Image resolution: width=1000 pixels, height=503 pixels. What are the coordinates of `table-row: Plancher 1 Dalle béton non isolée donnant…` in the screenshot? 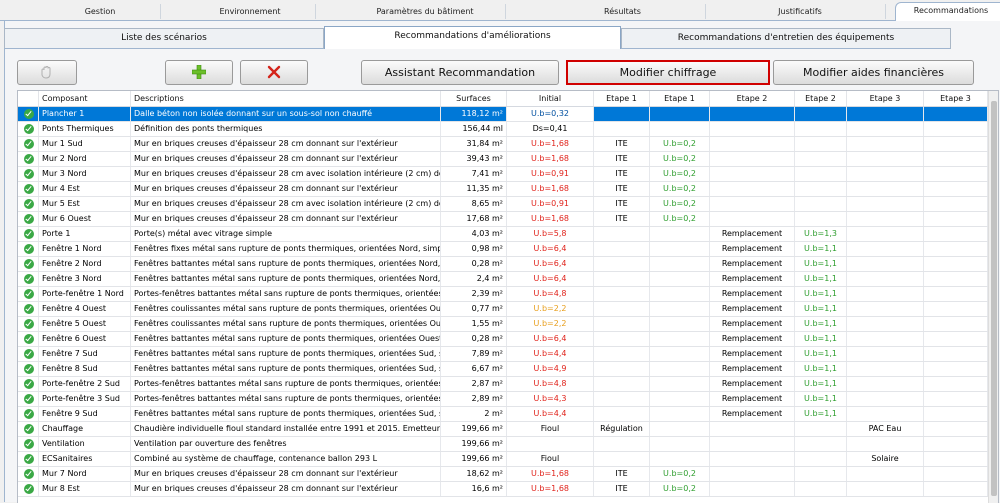 It's located at (503, 114).